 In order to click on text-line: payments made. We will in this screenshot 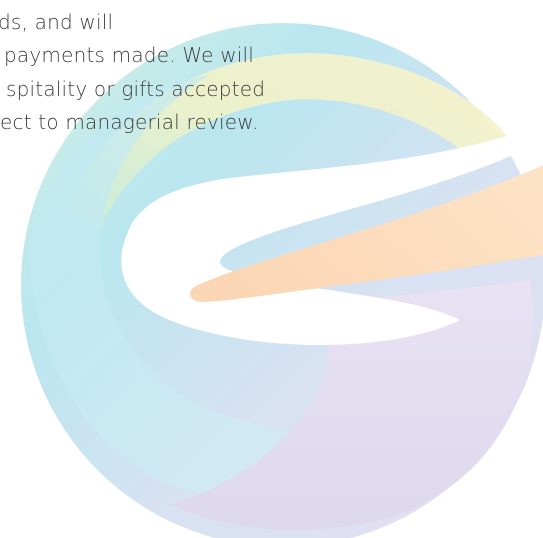, I will do `click(129, 55)`.